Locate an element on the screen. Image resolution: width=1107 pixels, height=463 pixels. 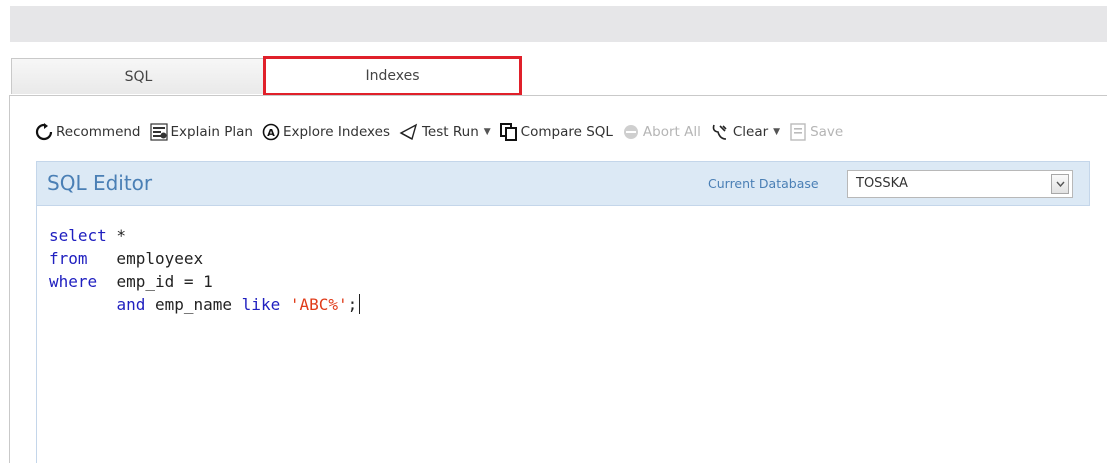
test-run-icon is located at coordinates (408, 132).